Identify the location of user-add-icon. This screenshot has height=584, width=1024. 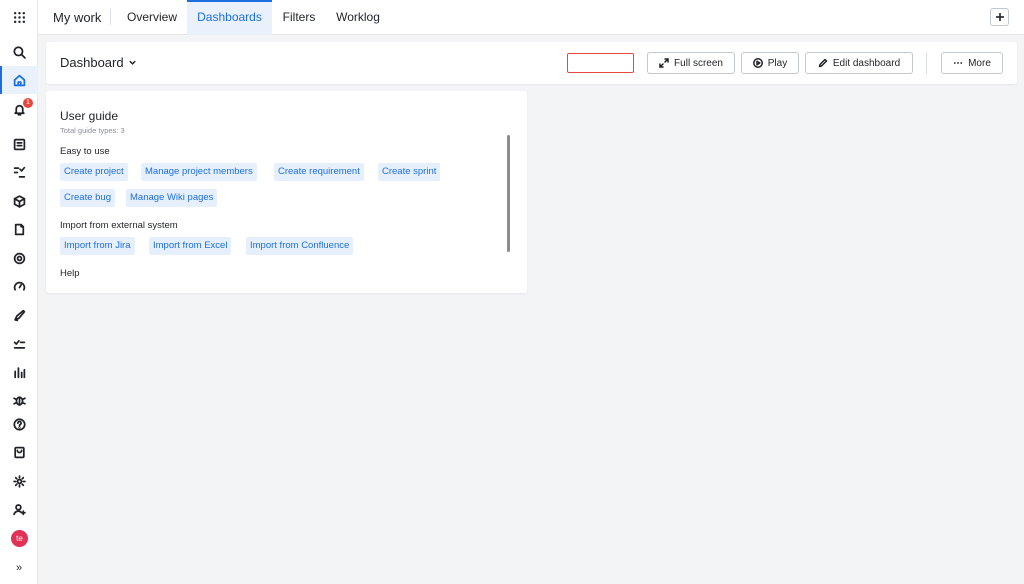
(19, 509).